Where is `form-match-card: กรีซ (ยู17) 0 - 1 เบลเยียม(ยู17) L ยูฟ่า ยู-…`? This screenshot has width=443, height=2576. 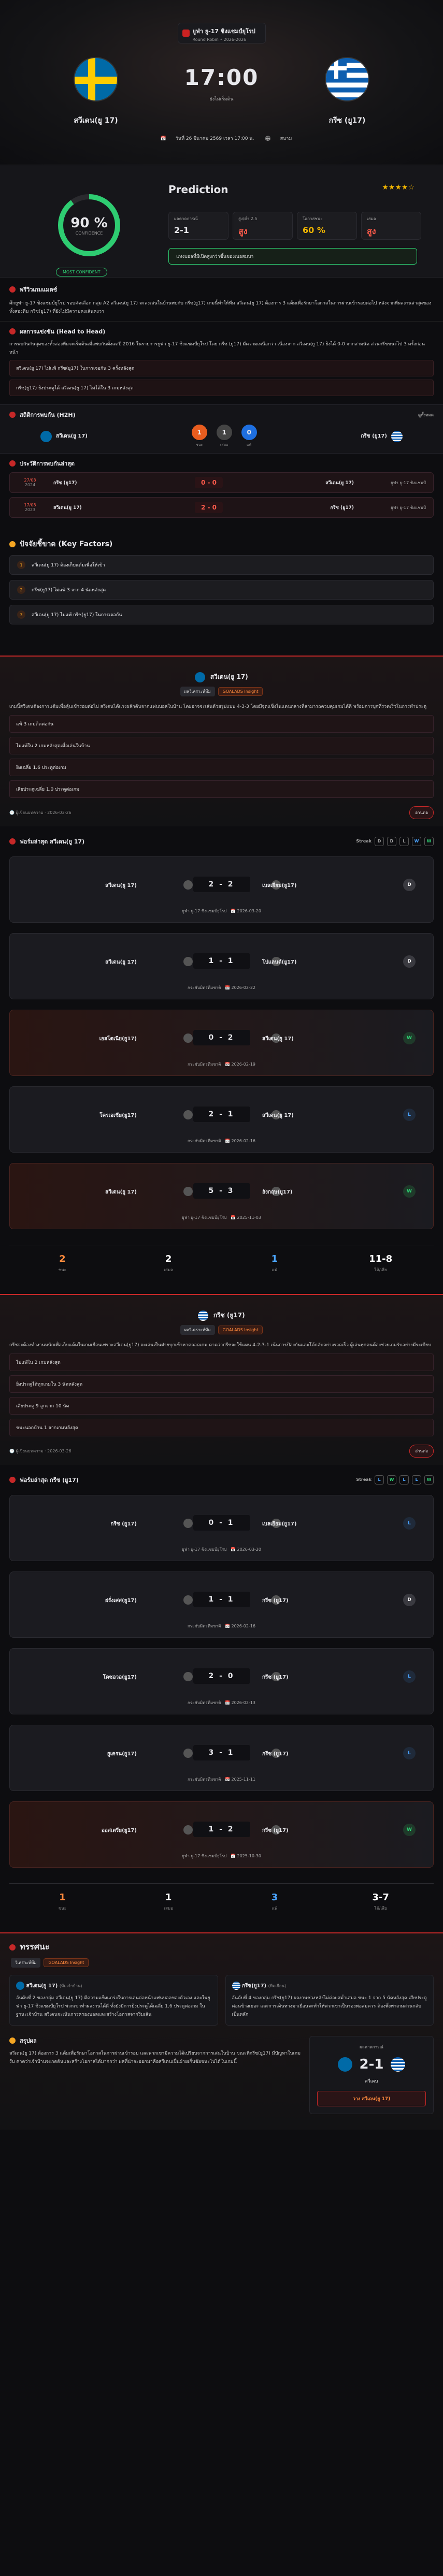
form-match-card: กรีซ (ยู17) 0 - 1 เบลเยียม(ยู17) L ยูฟ่า ยู-… is located at coordinates (221, 1528).